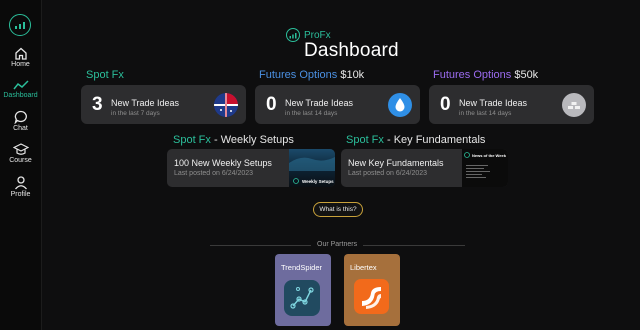 This screenshot has width=640, height=330. What do you see at coordinates (352, 75) in the screenshot?
I see `section-title-amount: $10k` at bounding box center [352, 75].